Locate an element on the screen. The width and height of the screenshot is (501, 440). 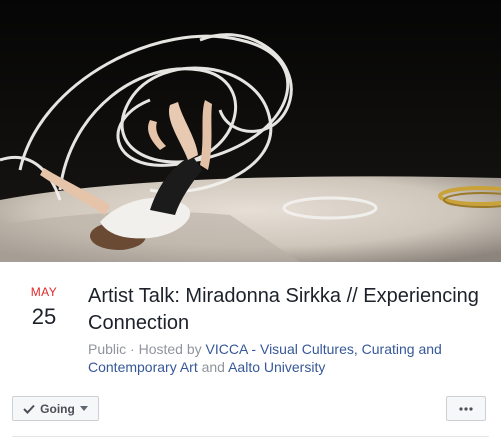
host-link-aalto: Aalto University is located at coordinates (276, 367).